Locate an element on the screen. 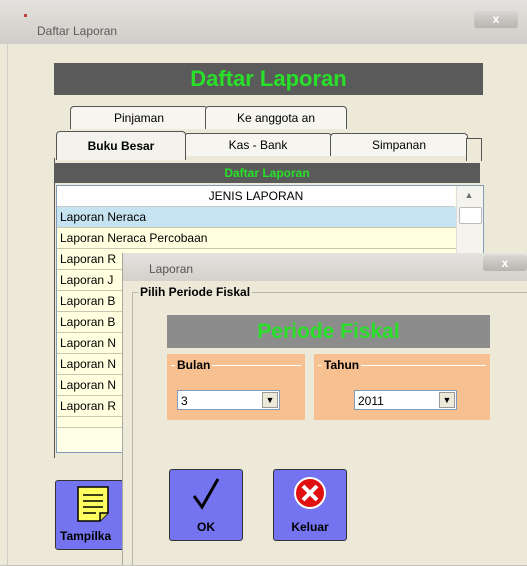  dialog-close-button: x is located at coordinates (505, 263).